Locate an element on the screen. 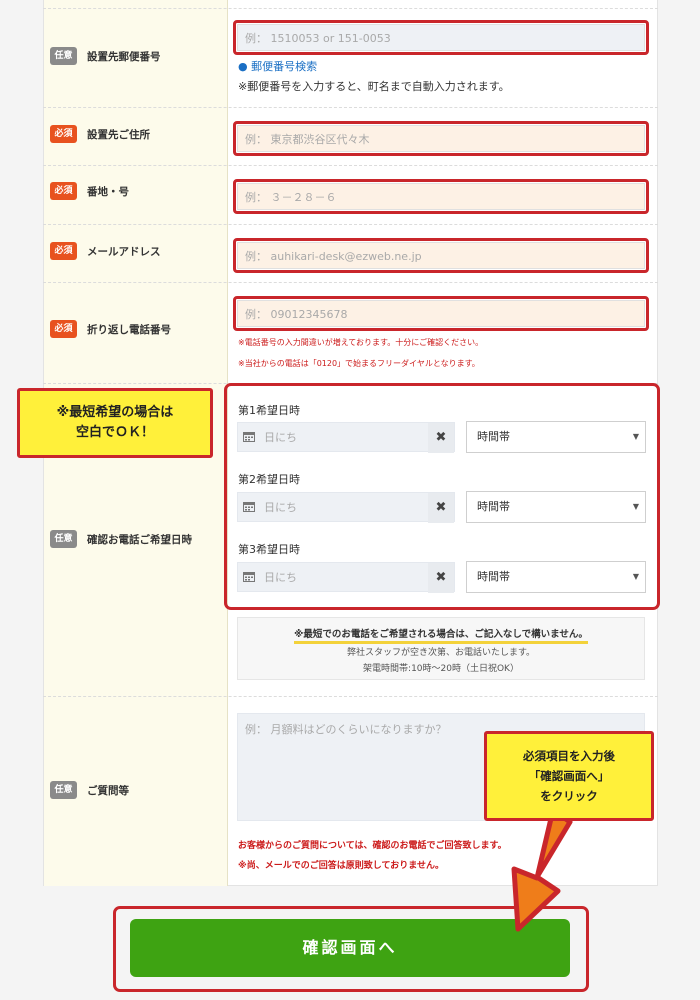  slot-1-date-input: 日にち ✖ is located at coordinates (346, 437).